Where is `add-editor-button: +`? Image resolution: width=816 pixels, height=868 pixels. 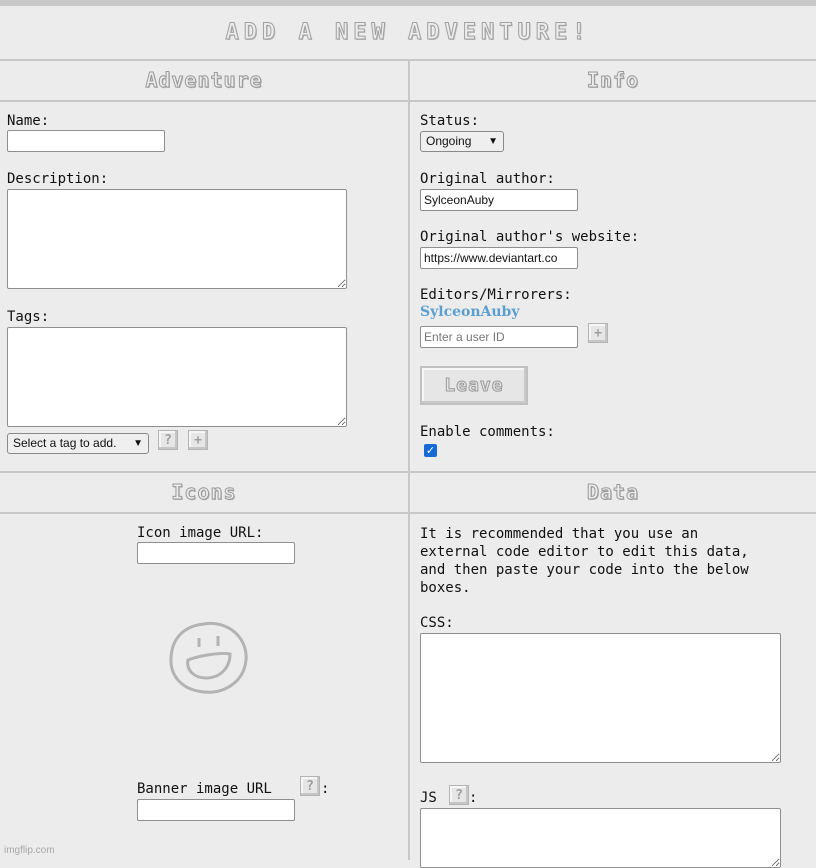
add-editor-button: + is located at coordinates (598, 333).